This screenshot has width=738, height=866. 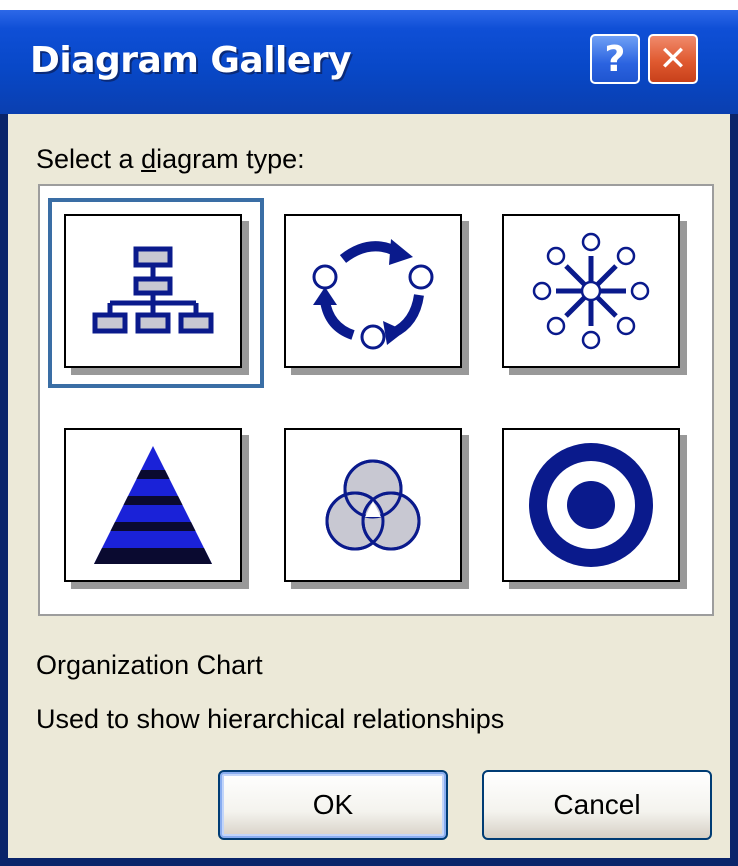 I want to click on diagram-description: Used to show hierarchical relationships, so click(x=270, y=719).